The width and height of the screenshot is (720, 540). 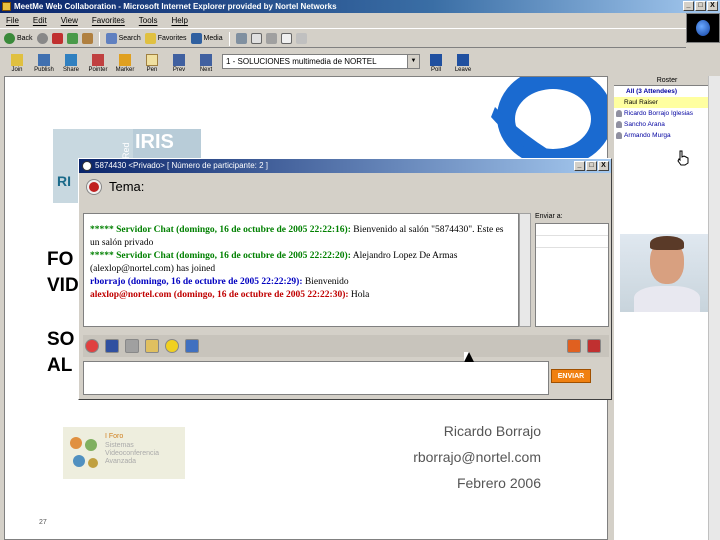 What do you see at coordinates (229, 38) in the screenshot?
I see `toolbar-separator` at bounding box center [229, 38].